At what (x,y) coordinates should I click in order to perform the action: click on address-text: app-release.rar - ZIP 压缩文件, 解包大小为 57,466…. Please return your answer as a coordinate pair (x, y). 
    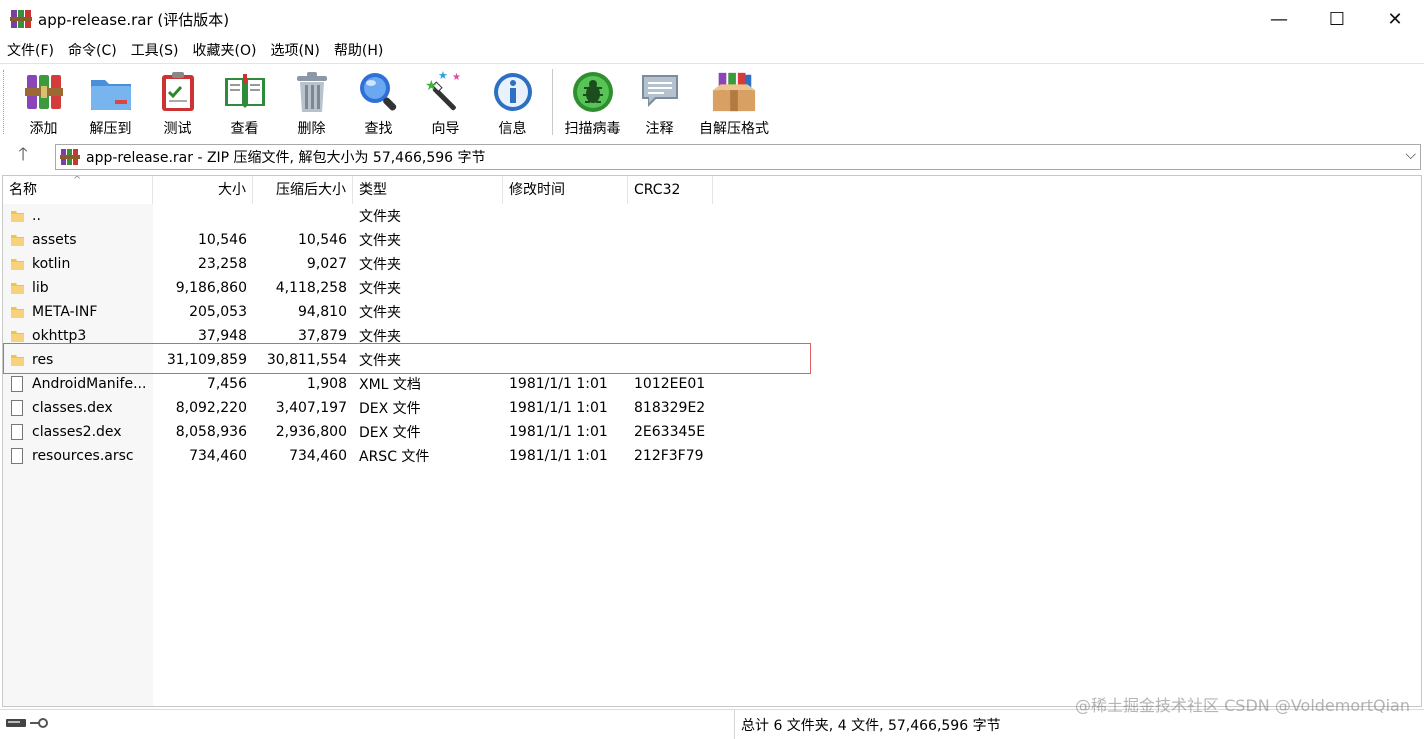
    Looking at the image, I should click on (286, 158).